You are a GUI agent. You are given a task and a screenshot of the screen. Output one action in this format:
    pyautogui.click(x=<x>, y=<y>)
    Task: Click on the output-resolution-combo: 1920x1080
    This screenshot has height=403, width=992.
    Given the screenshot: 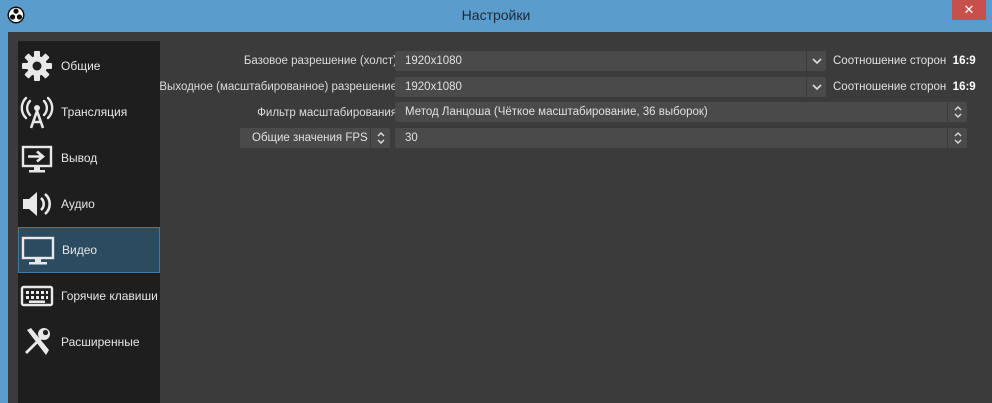 What is the action you would take?
    pyautogui.click(x=610, y=87)
    